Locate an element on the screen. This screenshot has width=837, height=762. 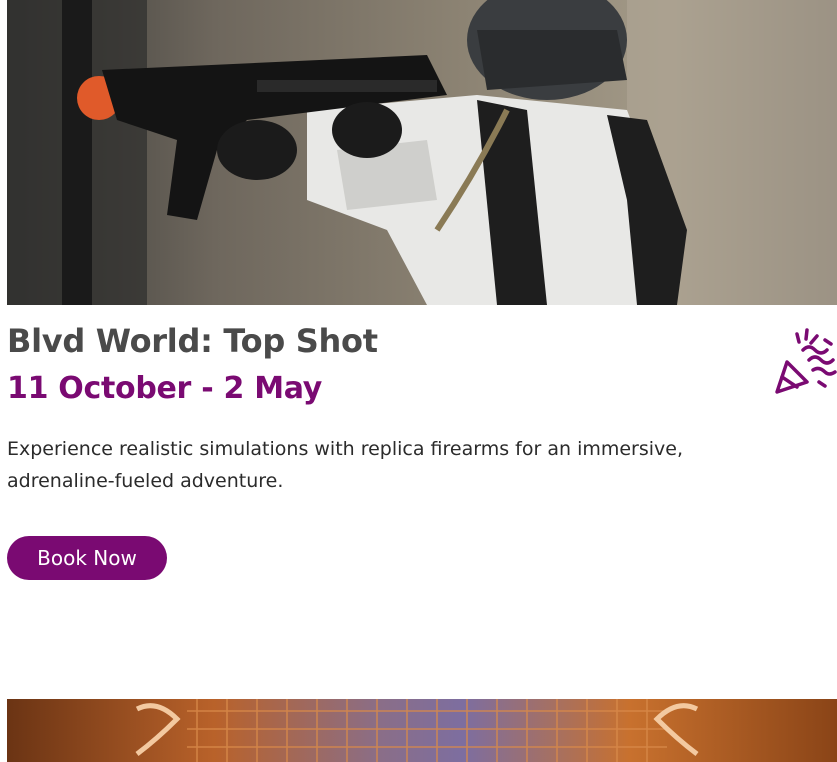
party-popper-icon is located at coordinates (805, 361).